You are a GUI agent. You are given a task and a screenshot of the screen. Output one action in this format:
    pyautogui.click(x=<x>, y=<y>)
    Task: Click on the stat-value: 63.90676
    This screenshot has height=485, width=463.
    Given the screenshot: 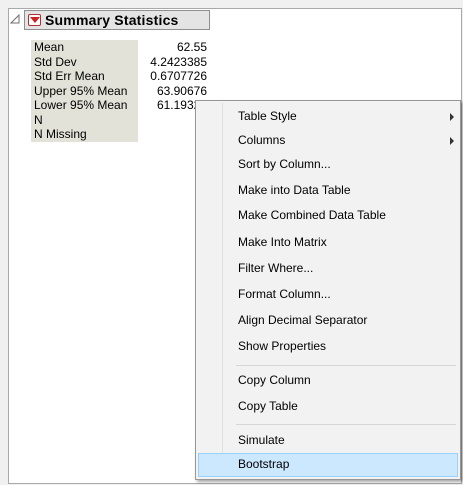 What is the action you would take?
    pyautogui.click(x=181, y=90)
    